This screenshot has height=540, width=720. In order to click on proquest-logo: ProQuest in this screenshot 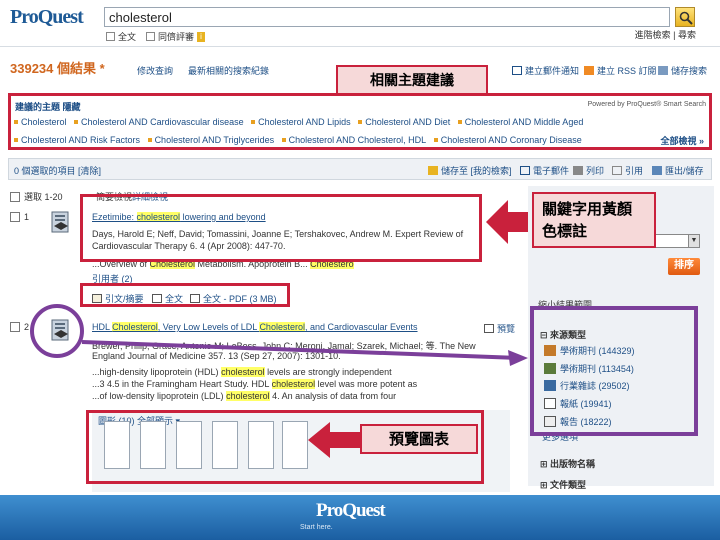, I will do `click(52, 17)`.